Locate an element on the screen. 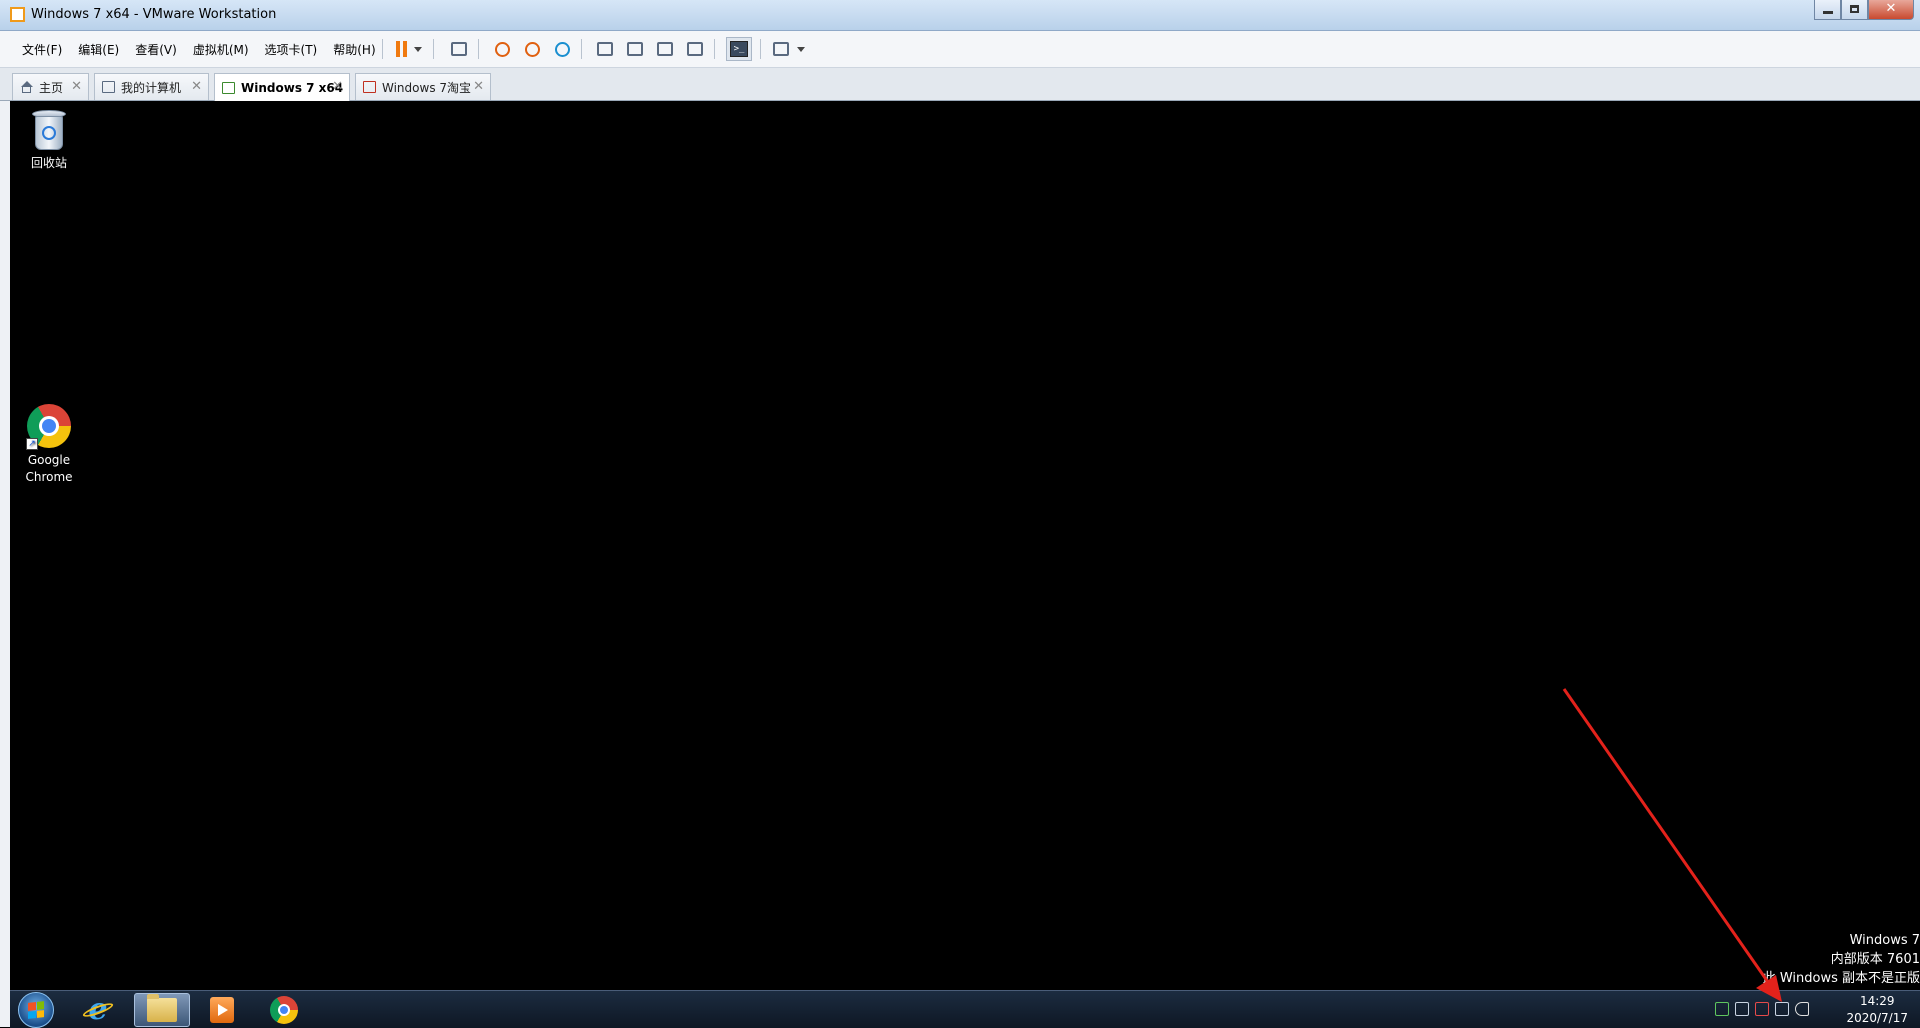 The width and height of the screenshot is (1920, 1028). desktop-icon-label: 回收站 is located at coordinates (48, 163).